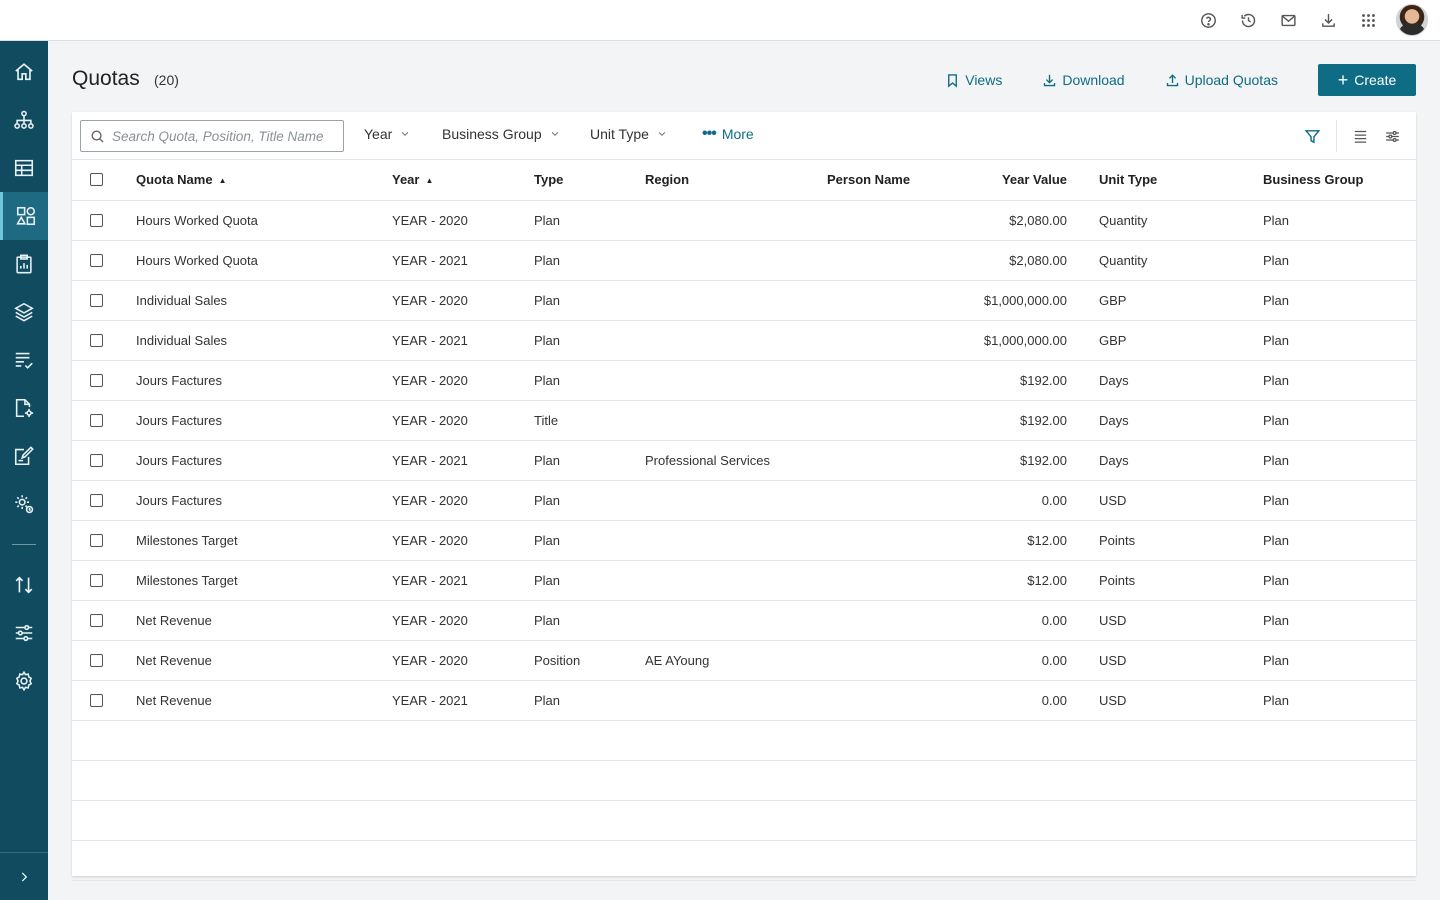 This screenshot has height=900, width=1440. Describe the element at coordinates (1012, 180) in the screenshot. I see `column-header-year-value: Year Value` at that location.